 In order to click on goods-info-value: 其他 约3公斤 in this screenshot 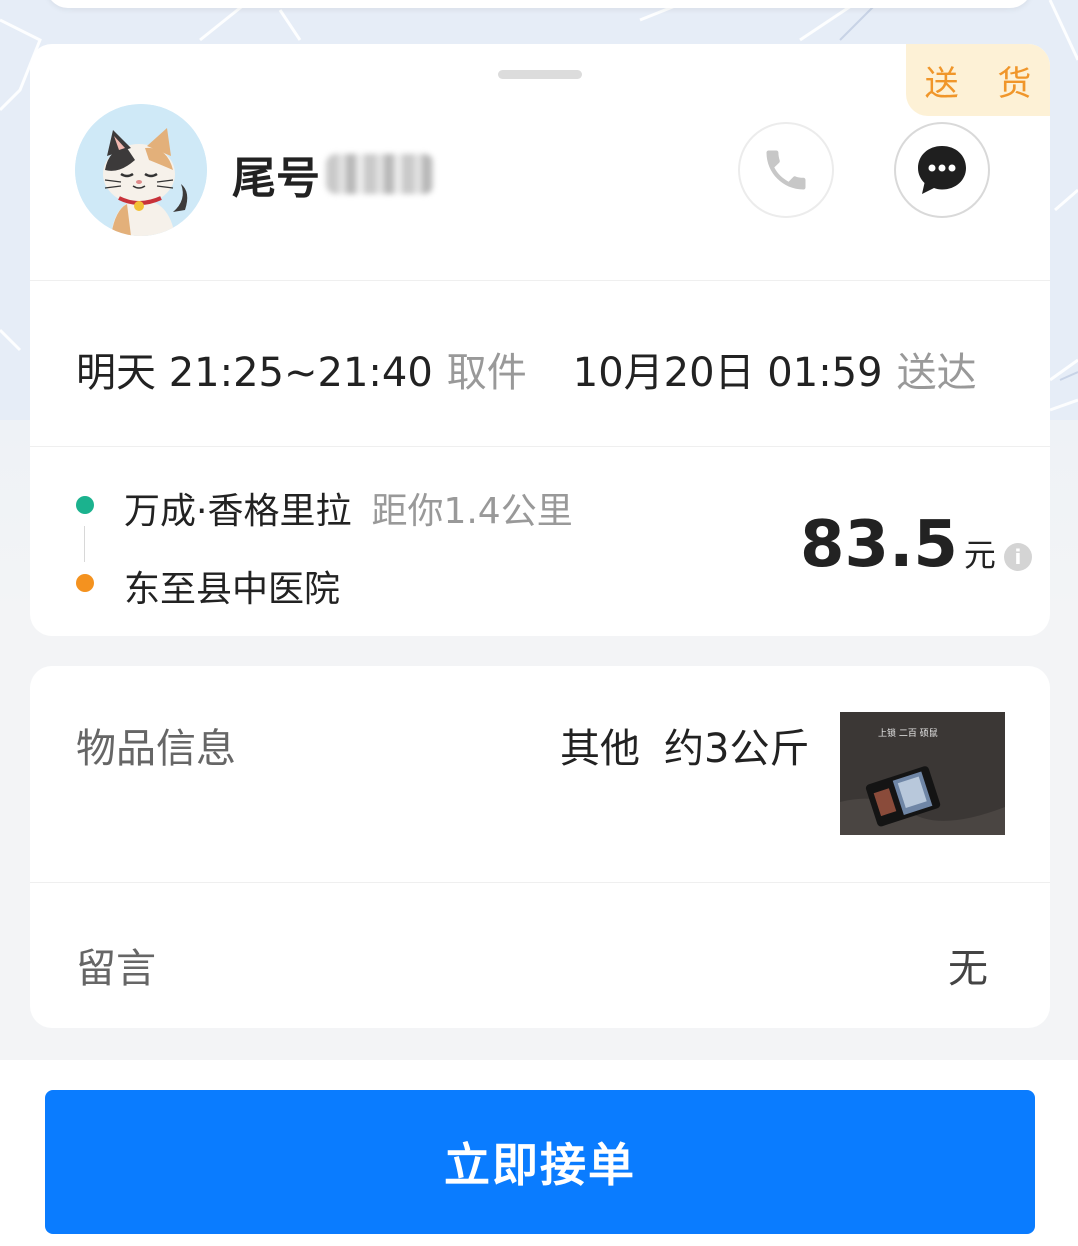, I will do `click(684, 745)`.